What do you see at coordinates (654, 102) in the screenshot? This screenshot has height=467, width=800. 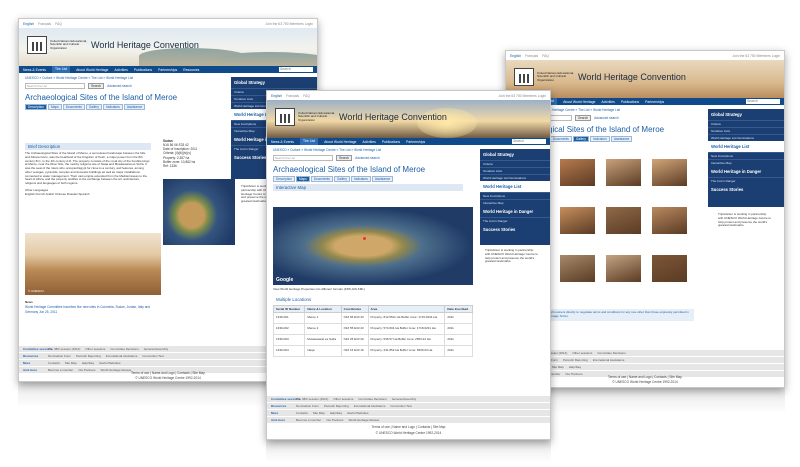 I see `nav-partnerships: Partnerships` at bounding box center [654, 102].